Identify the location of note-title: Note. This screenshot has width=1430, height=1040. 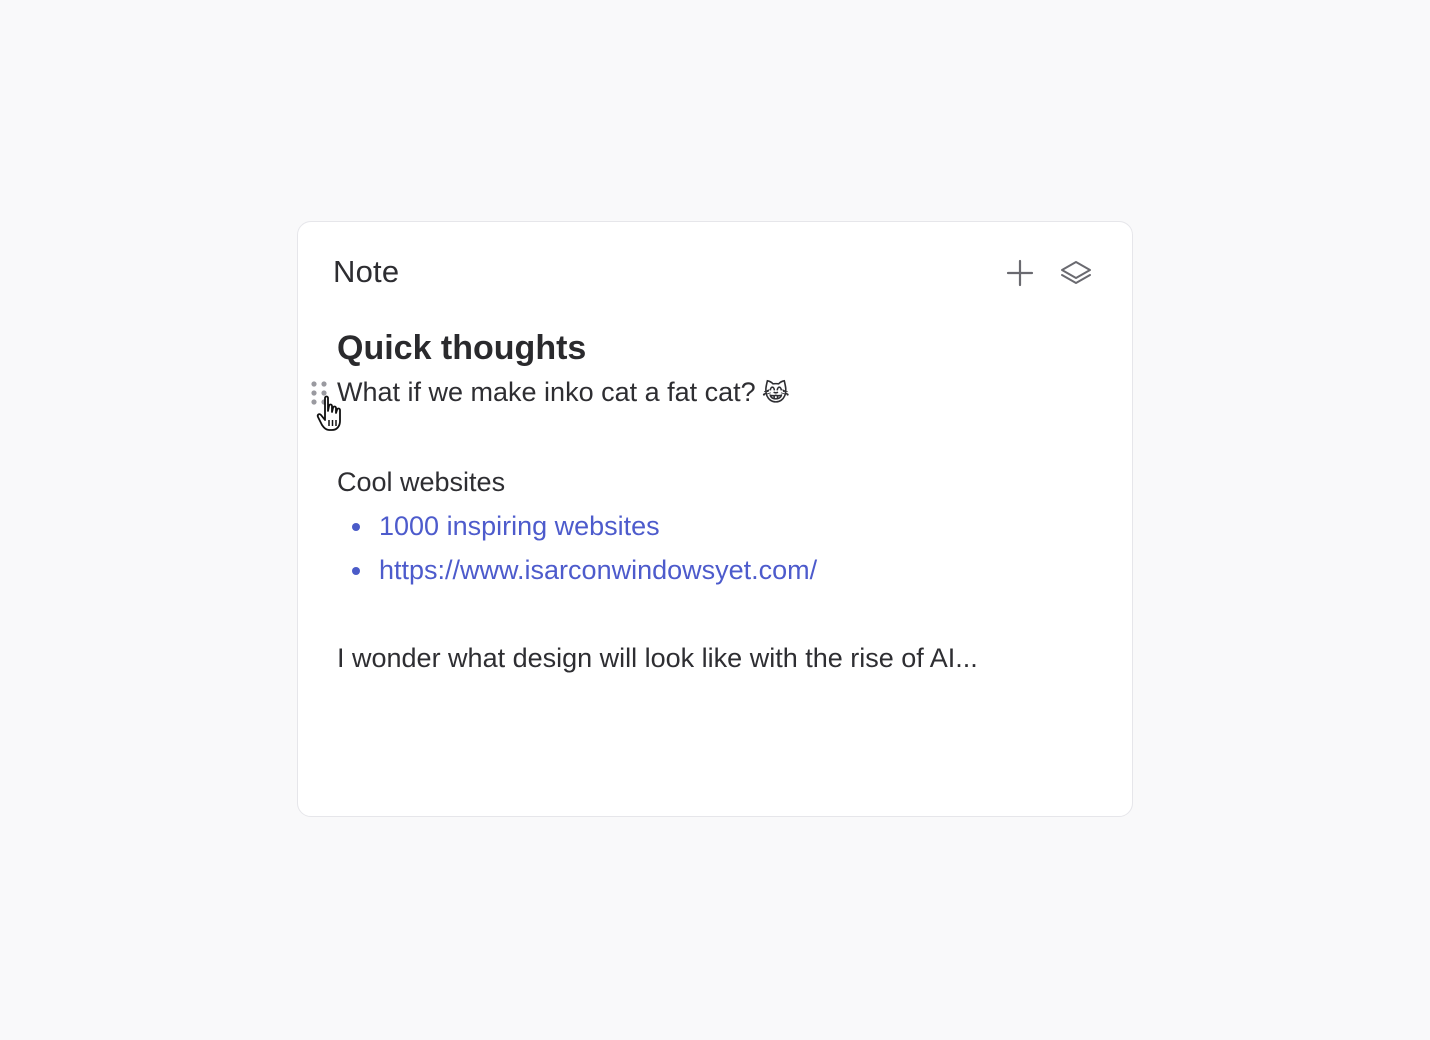
(366, 271).